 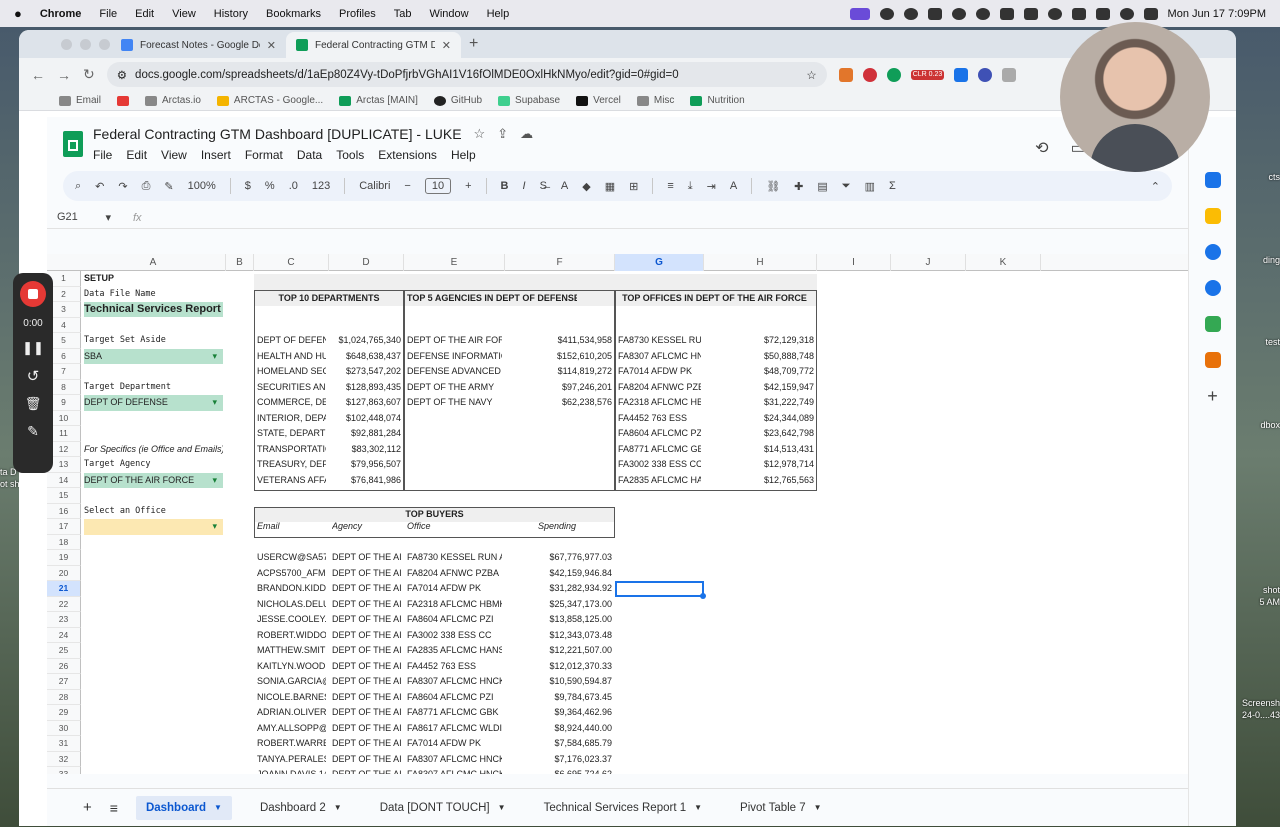 I want to click on top-departments-header: TOP 10 DEPARTMENTS, so click(x=329, y=299).